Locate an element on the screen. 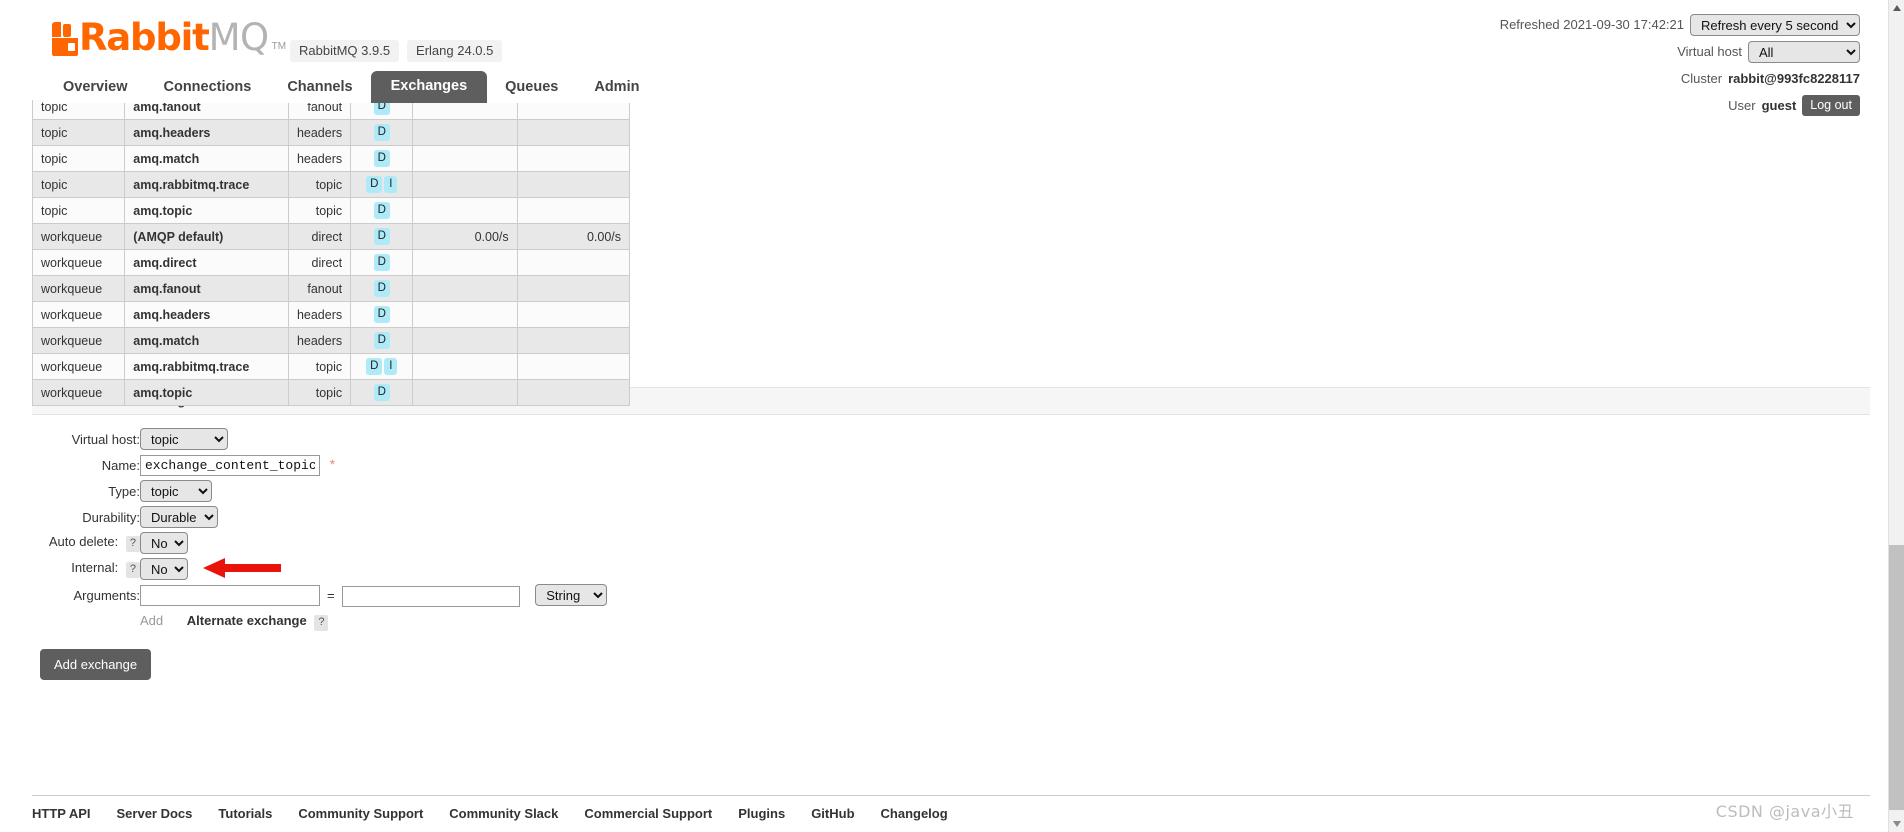  autodelete-label-text: Auto delete: is located at coordinates (83, 541).